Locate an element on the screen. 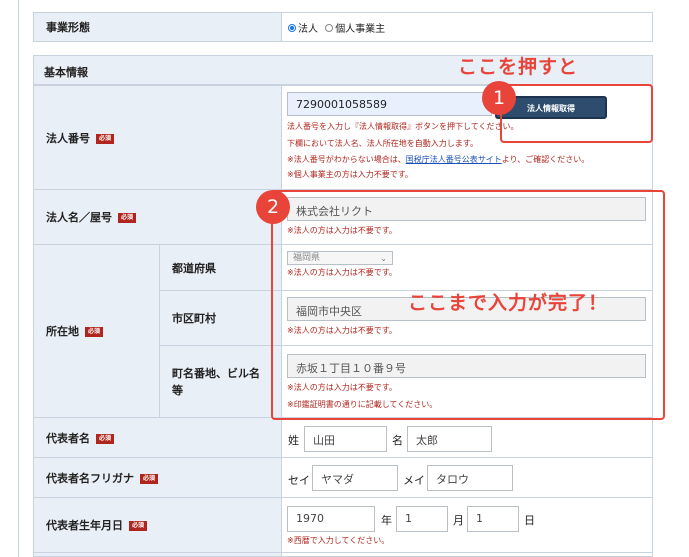 Image resolution: width=689 pixels, height=557 pixels. business-type-value-cell: 法人 個人事業主 is located at coordinates (467, 27).